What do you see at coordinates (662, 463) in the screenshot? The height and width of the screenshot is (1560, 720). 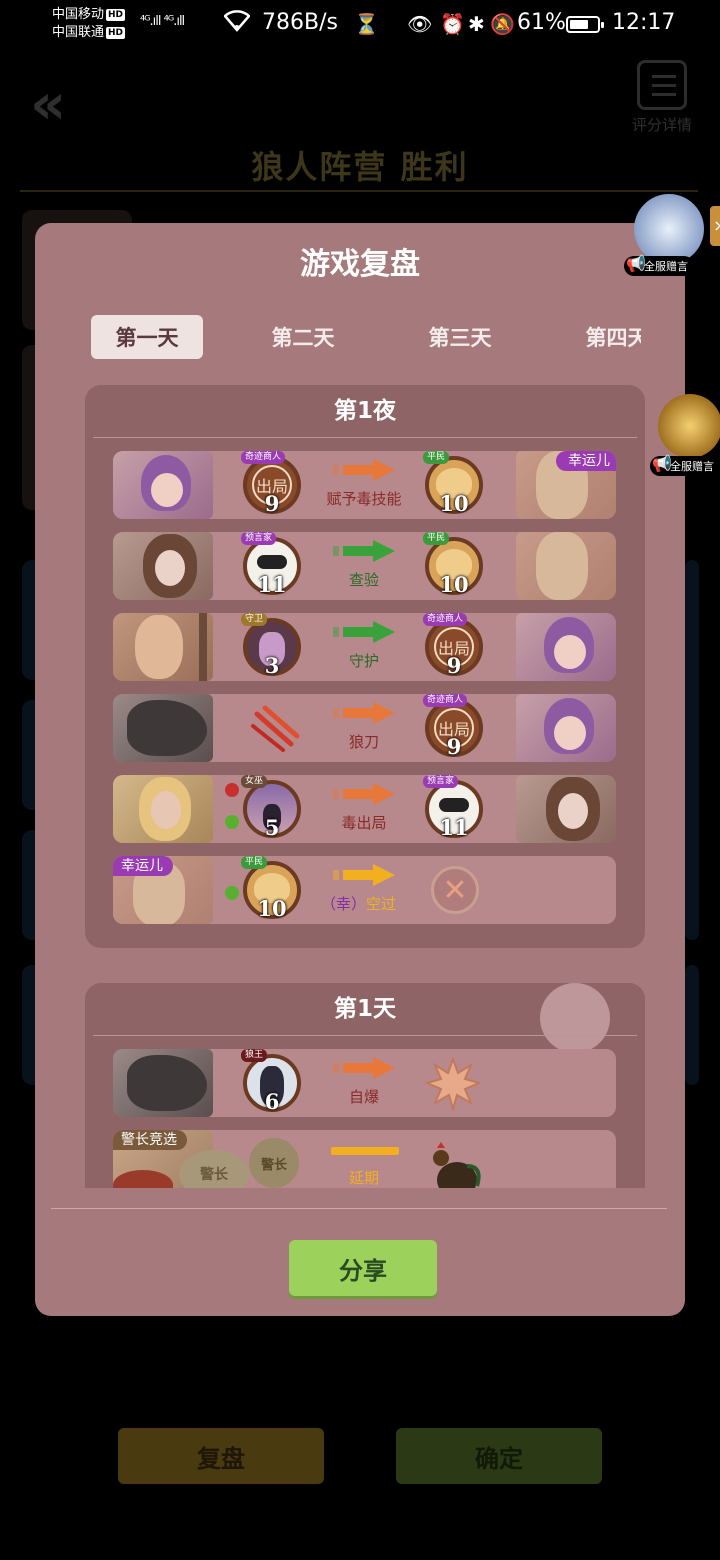 I see `megaphone-icon: 📢` at bounding box center [662, 463].